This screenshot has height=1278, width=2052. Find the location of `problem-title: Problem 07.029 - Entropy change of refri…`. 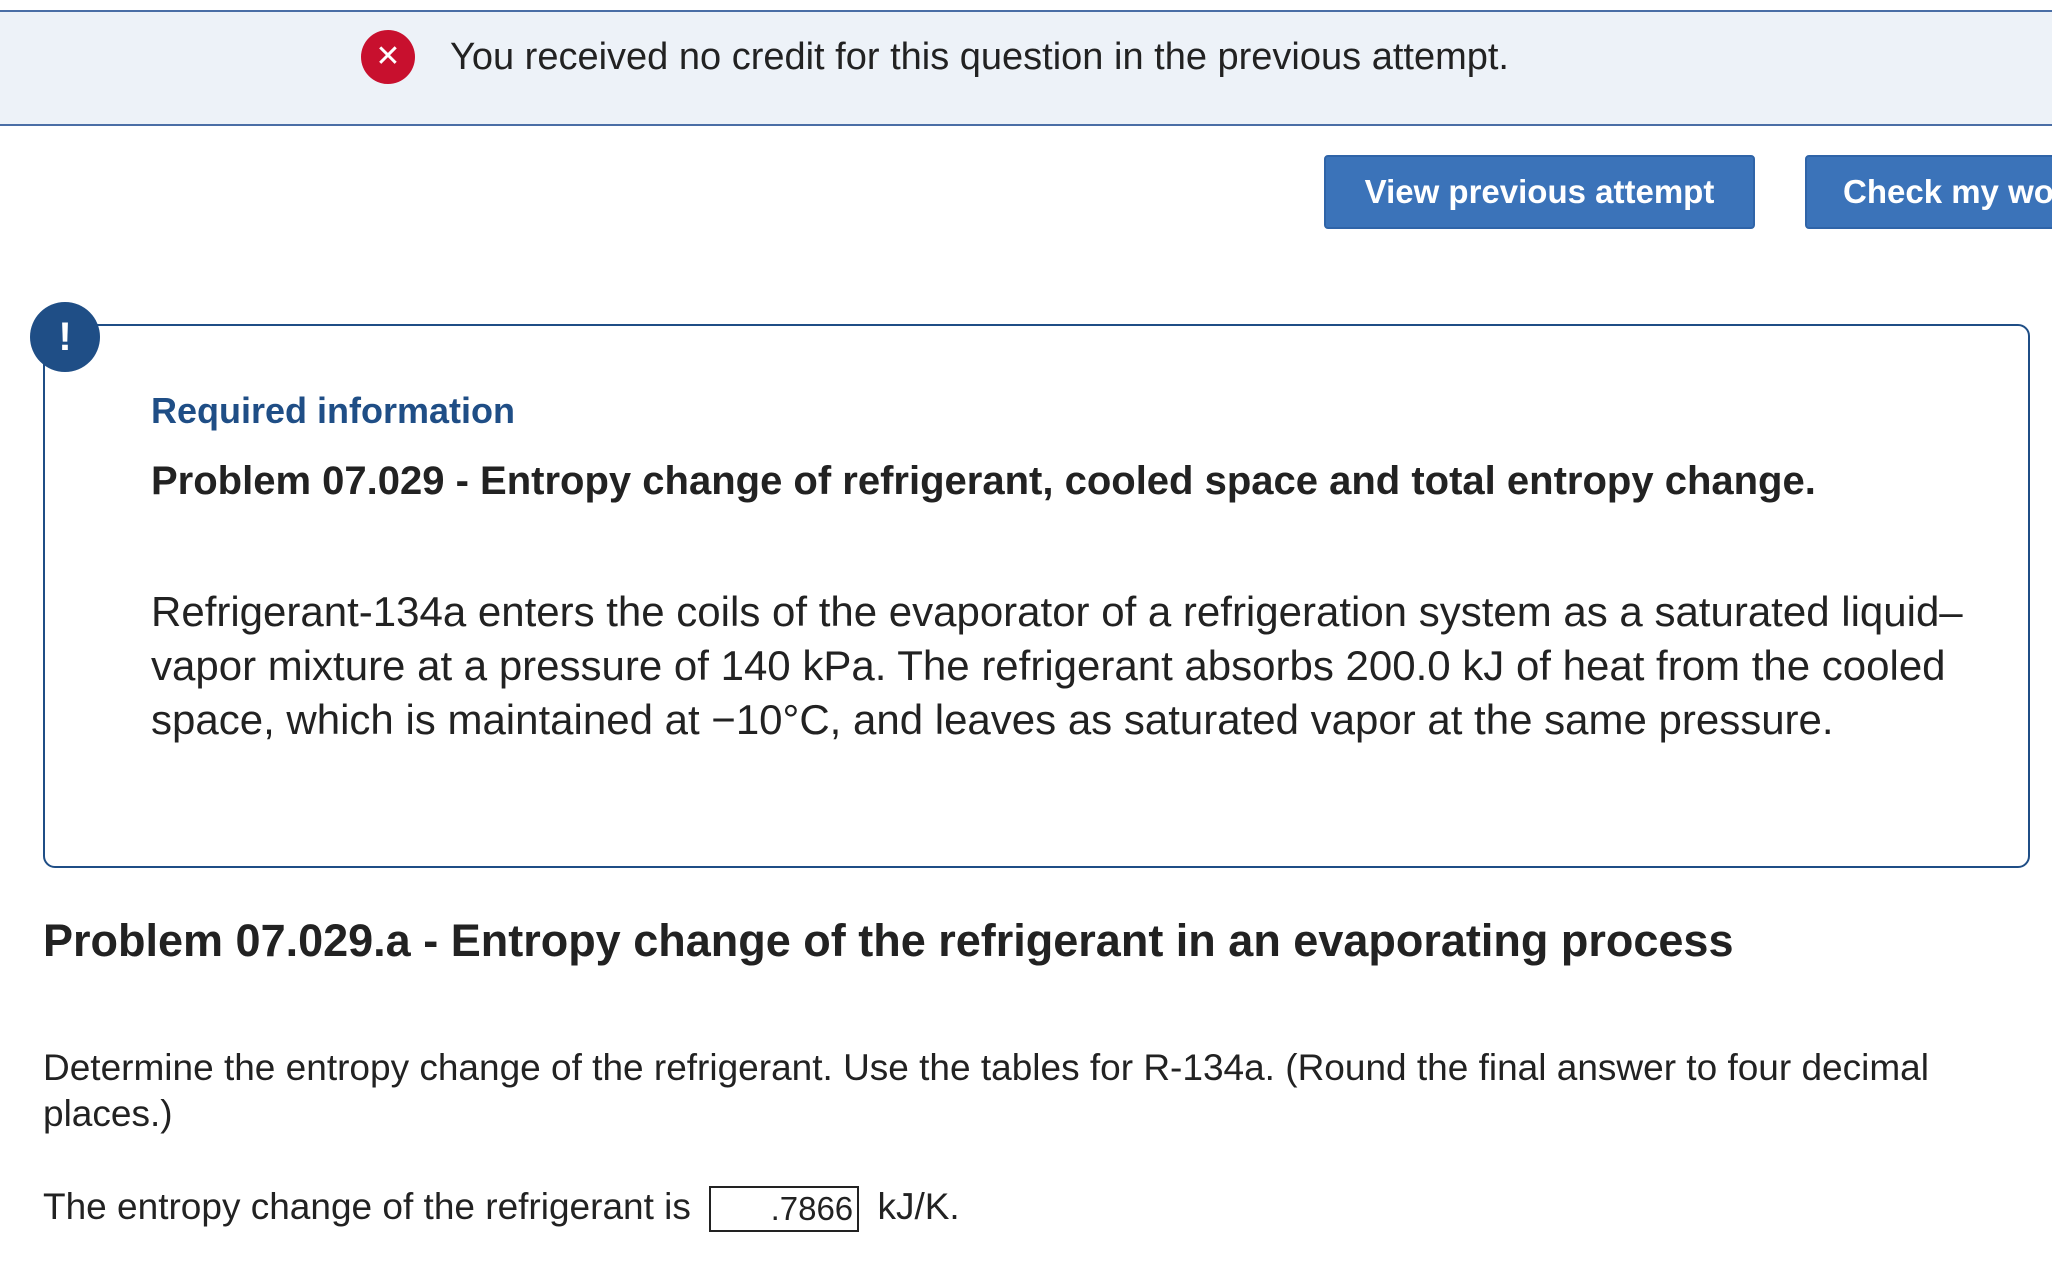

problem-title: Problem 07.029 - Entropy change of refri… is located at coordinates (983, 481).